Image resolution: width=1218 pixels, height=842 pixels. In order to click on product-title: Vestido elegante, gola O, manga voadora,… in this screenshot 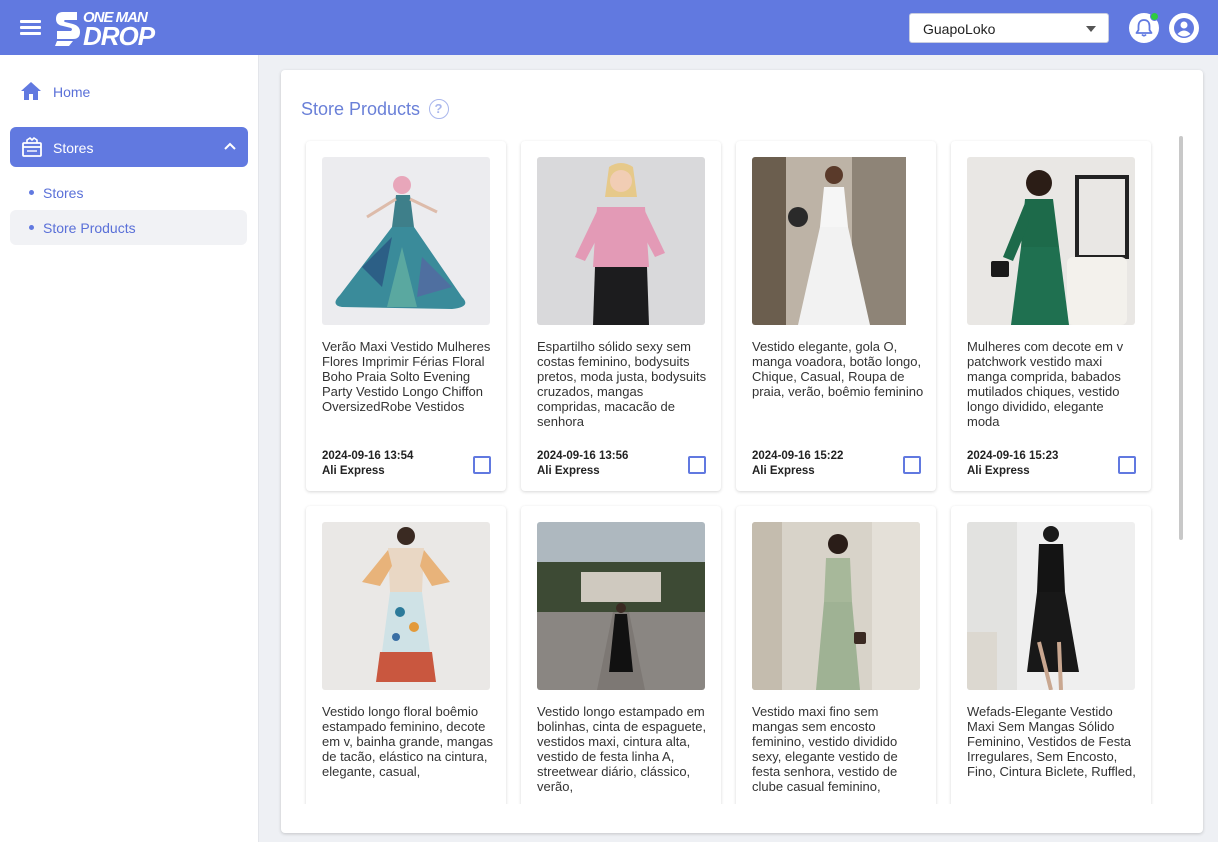, I will do `click(838, 369)`.